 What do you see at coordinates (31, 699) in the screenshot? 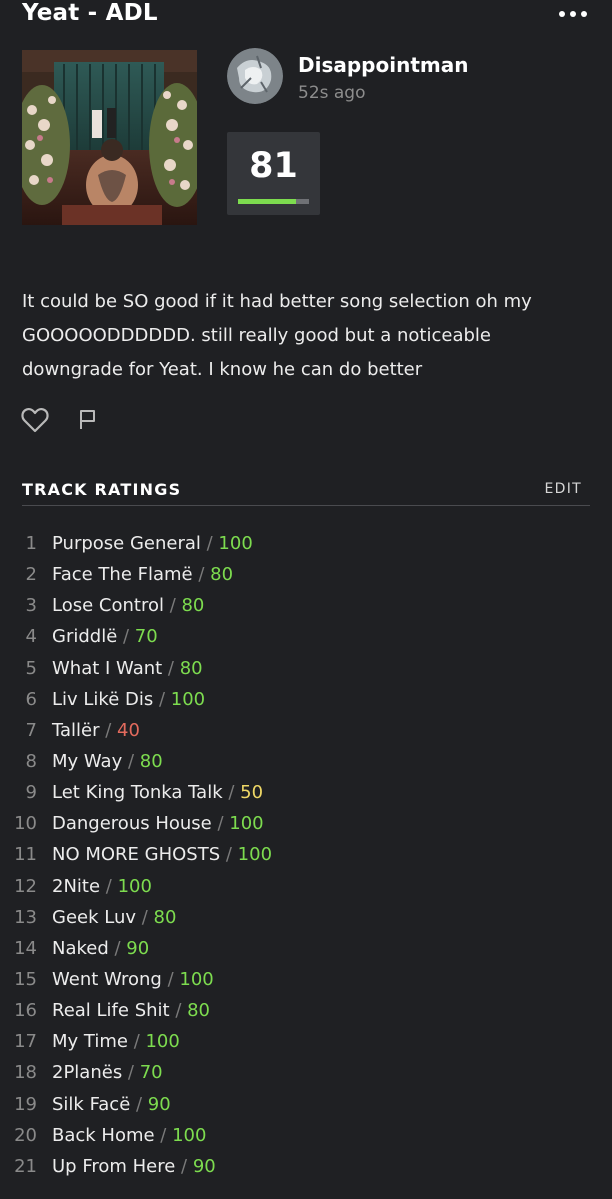
I see `track-number: 6` at bounding box center [31, 699].